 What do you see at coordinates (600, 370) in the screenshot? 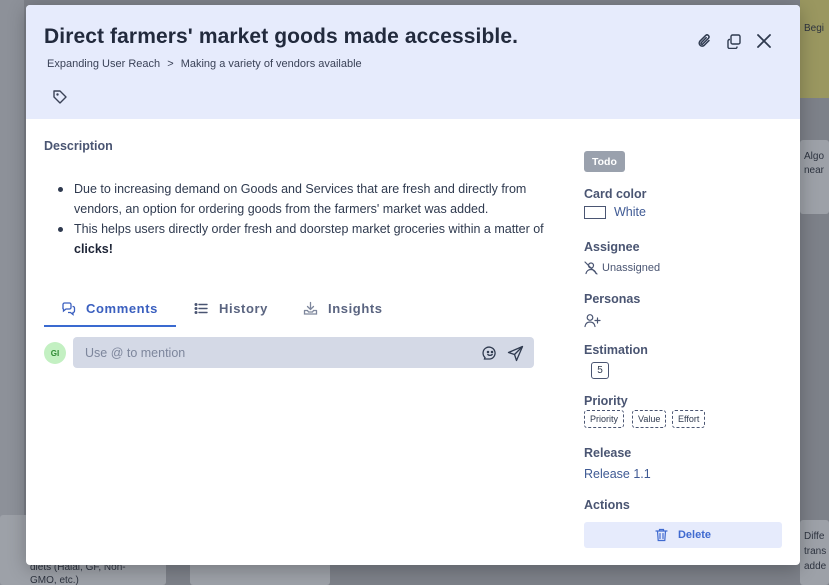
I see `estimation-badge: 5` at bounding box center [600, 370].